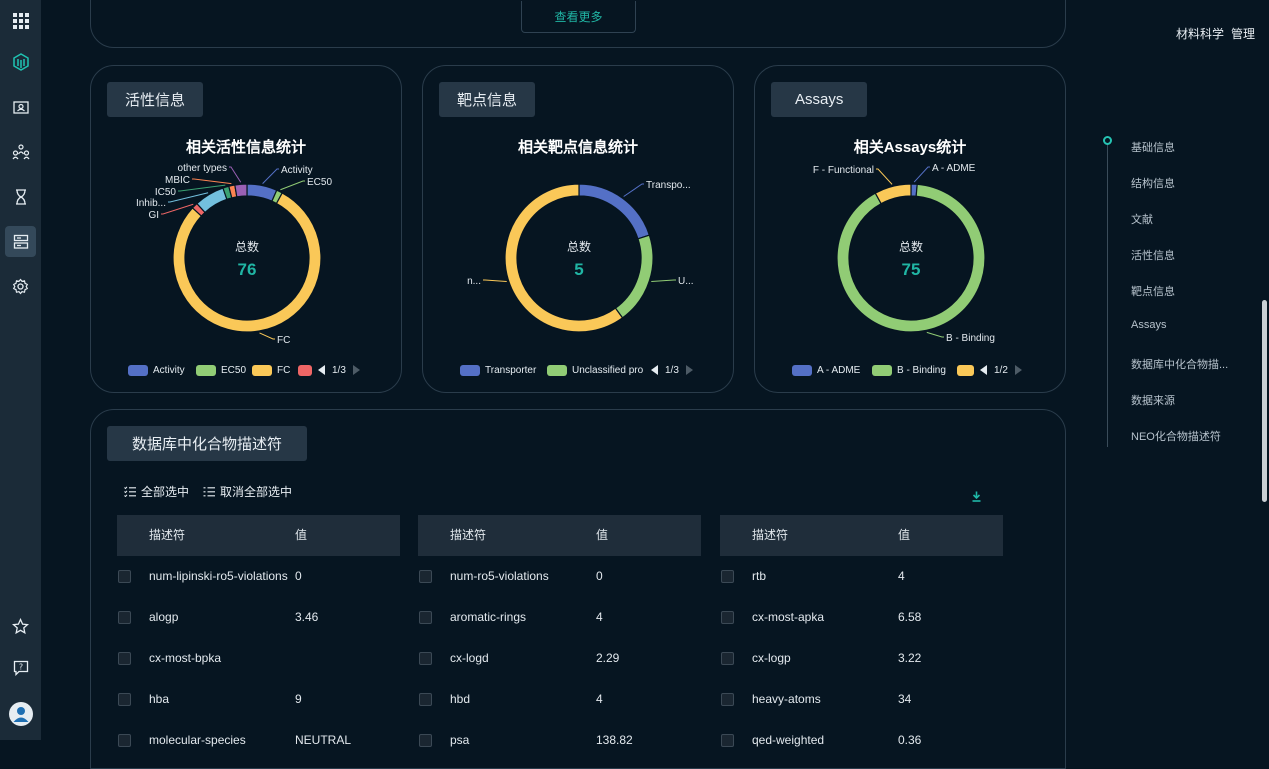 The height and width of the screenshot is (769, 1269). I want to click on slice-label: Activity, so click(297, 170).